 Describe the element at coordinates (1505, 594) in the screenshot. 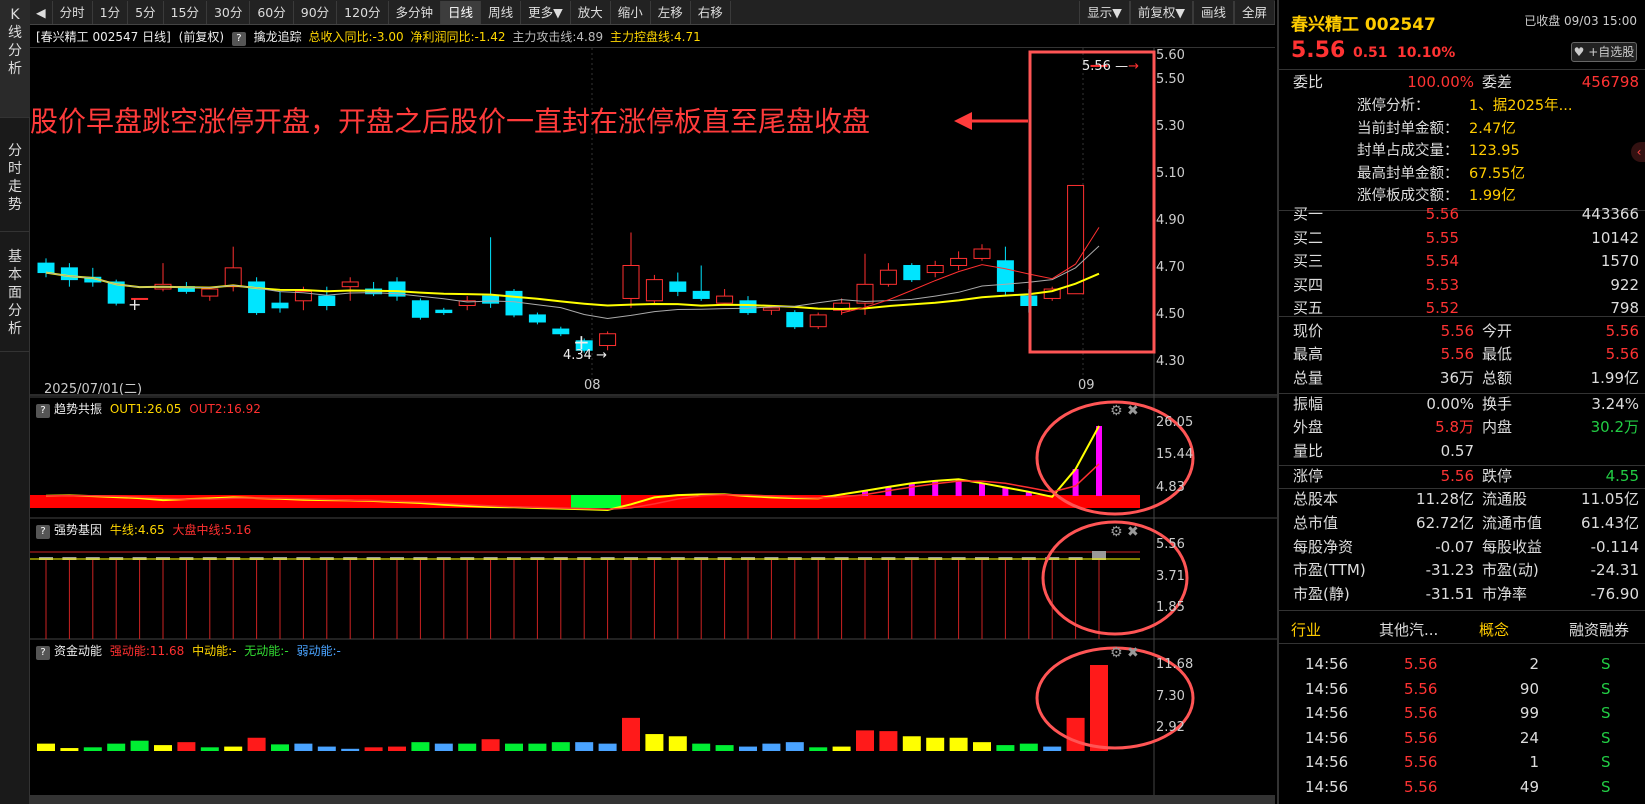

I see `stat-label: 市净率` at that location.